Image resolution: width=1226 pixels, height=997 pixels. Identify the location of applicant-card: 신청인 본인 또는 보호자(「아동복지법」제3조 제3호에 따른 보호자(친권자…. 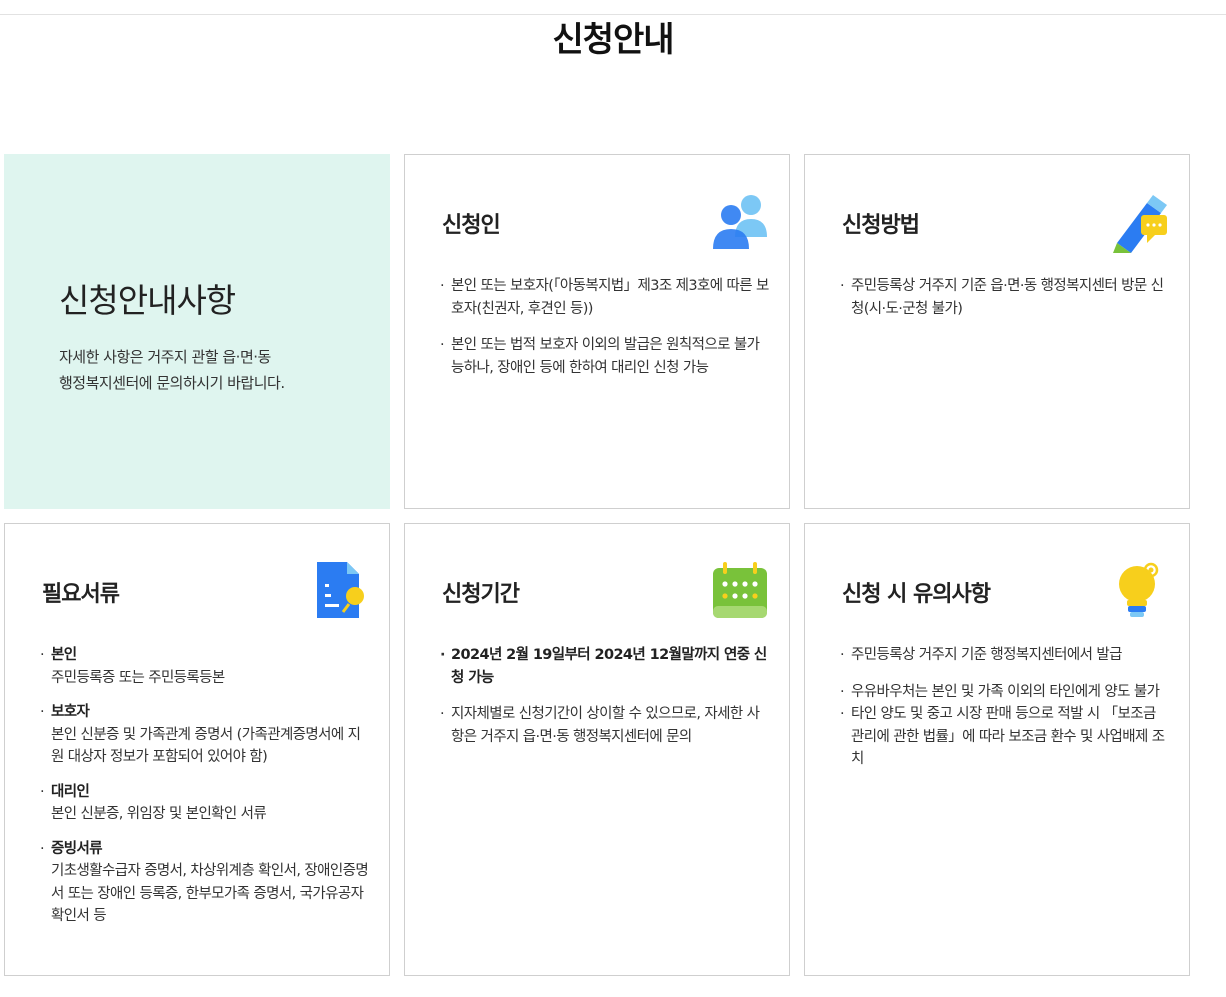
(597, 331).